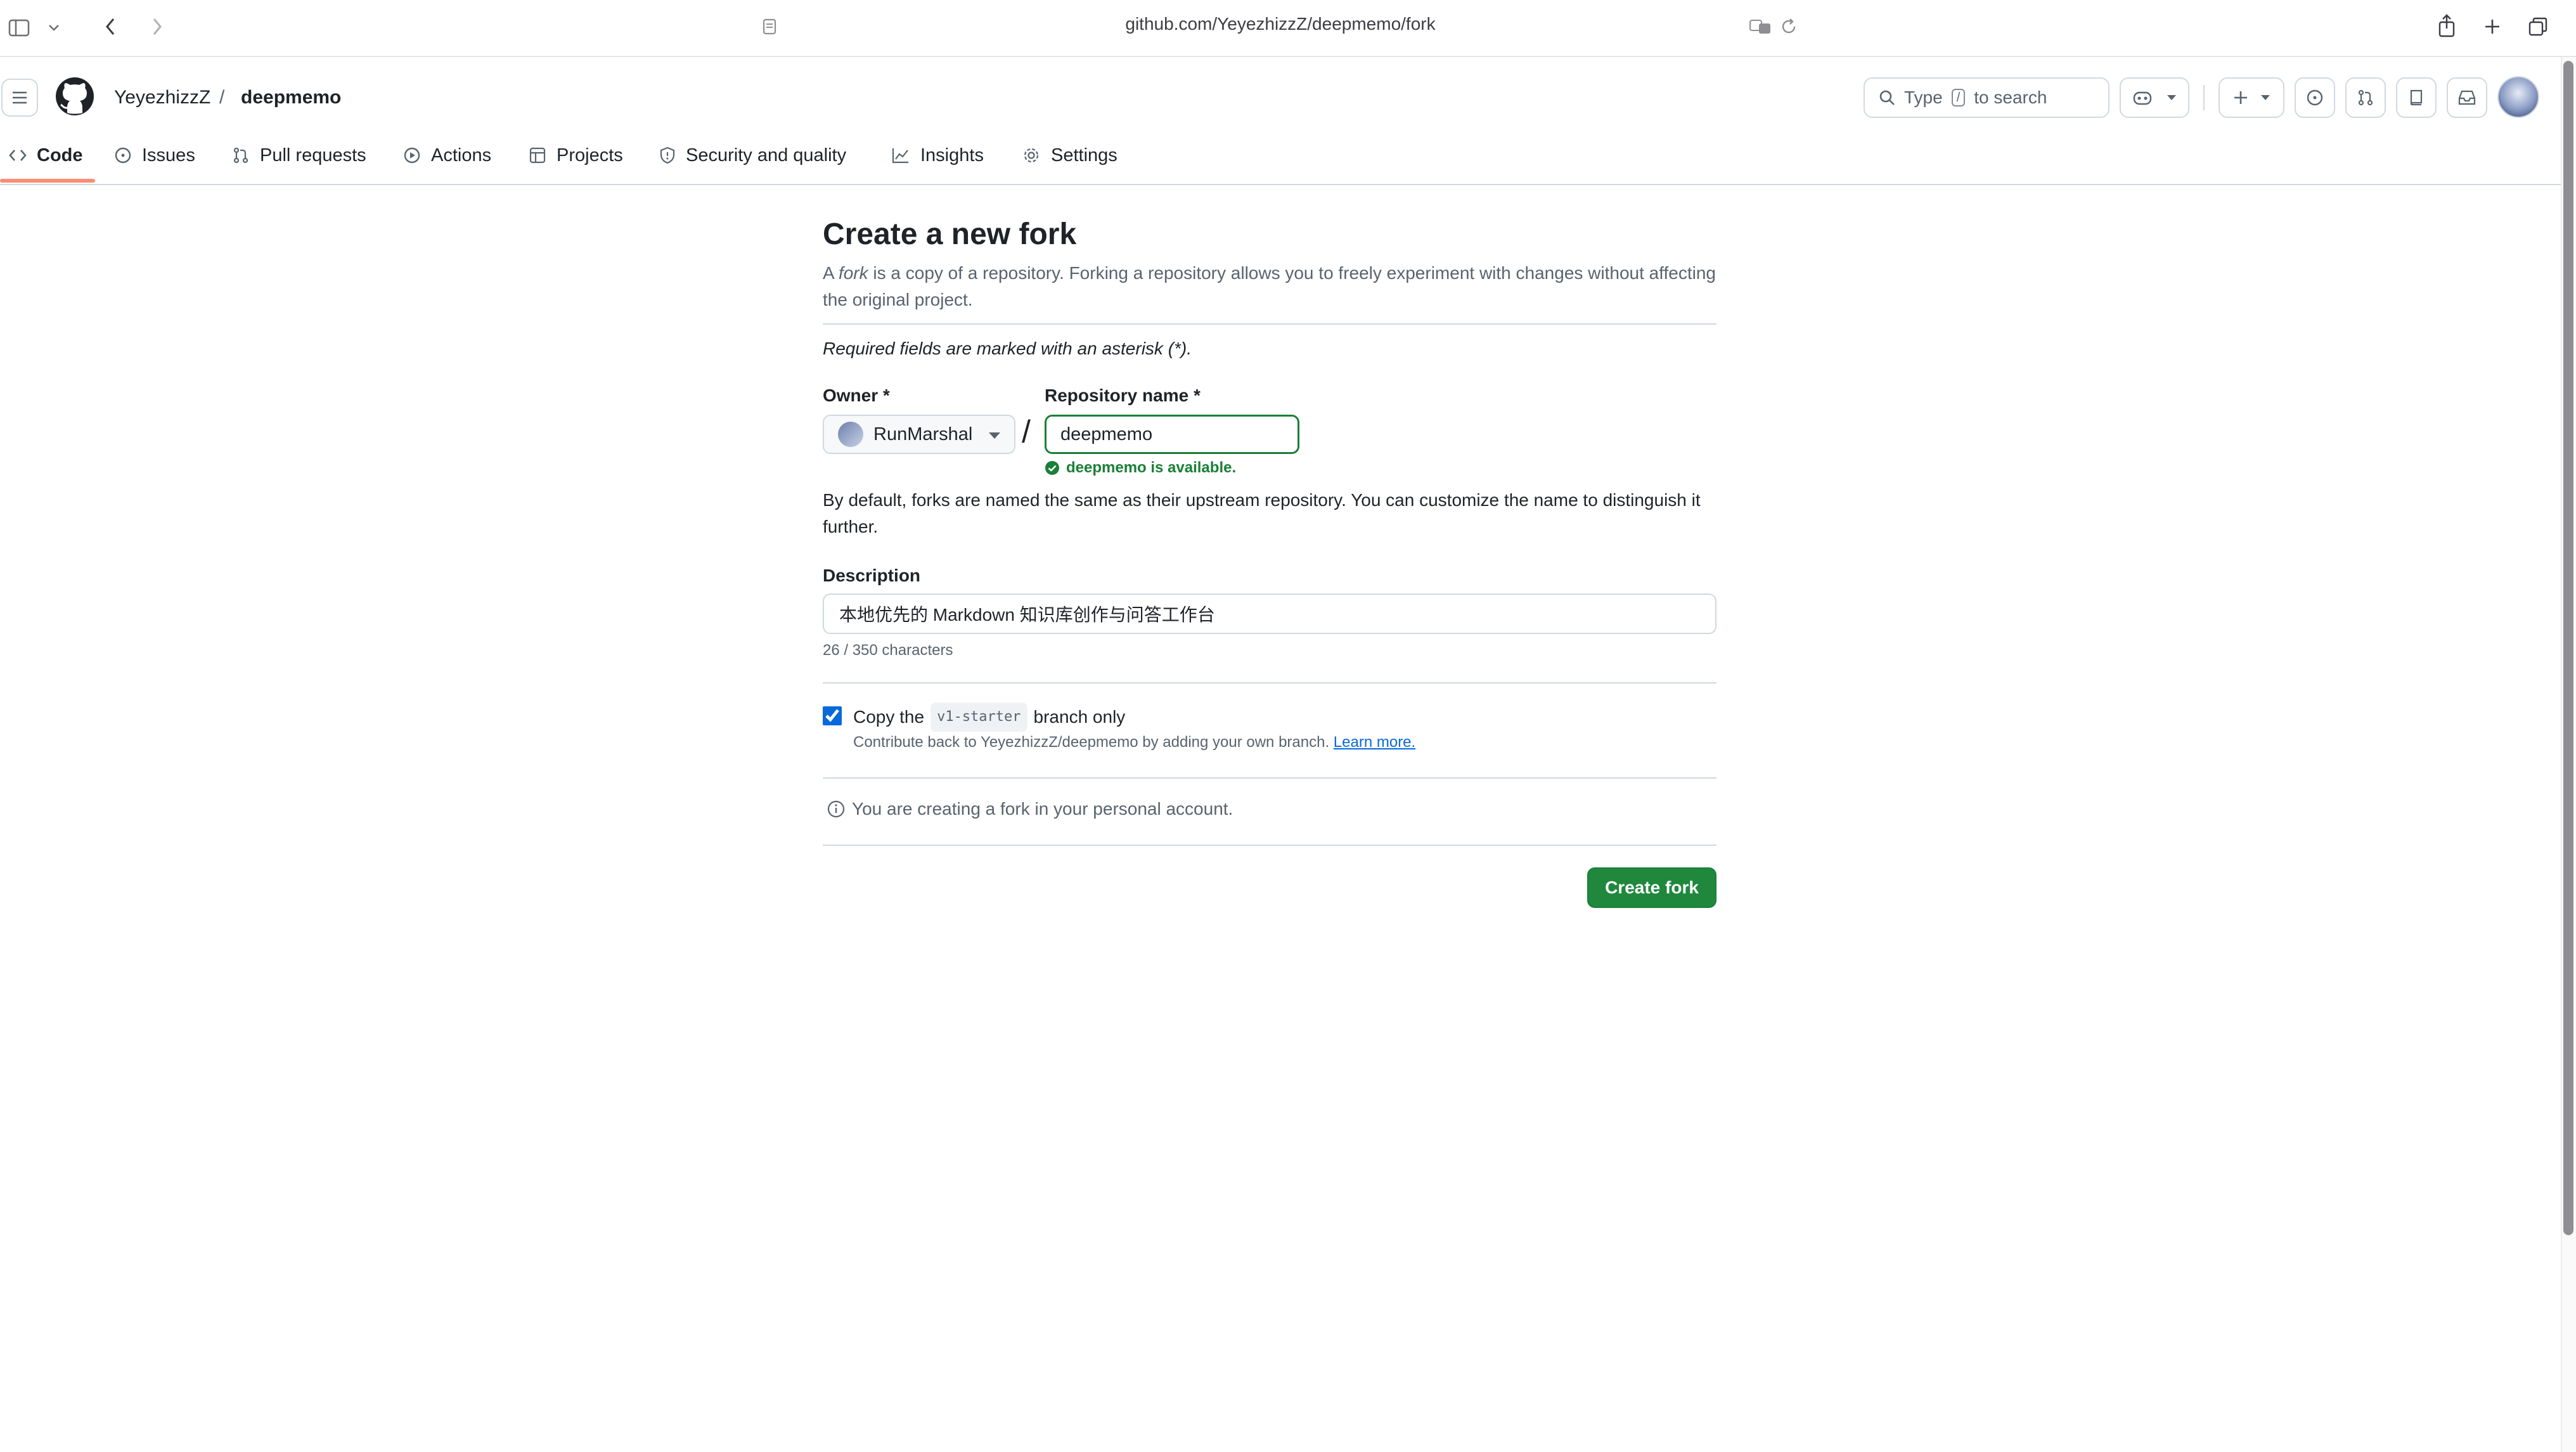 This screenshot has height=1452, width=2576. Describe the element at coordinates (18, 155) in the screenshot. I see `code-icon` at that location.